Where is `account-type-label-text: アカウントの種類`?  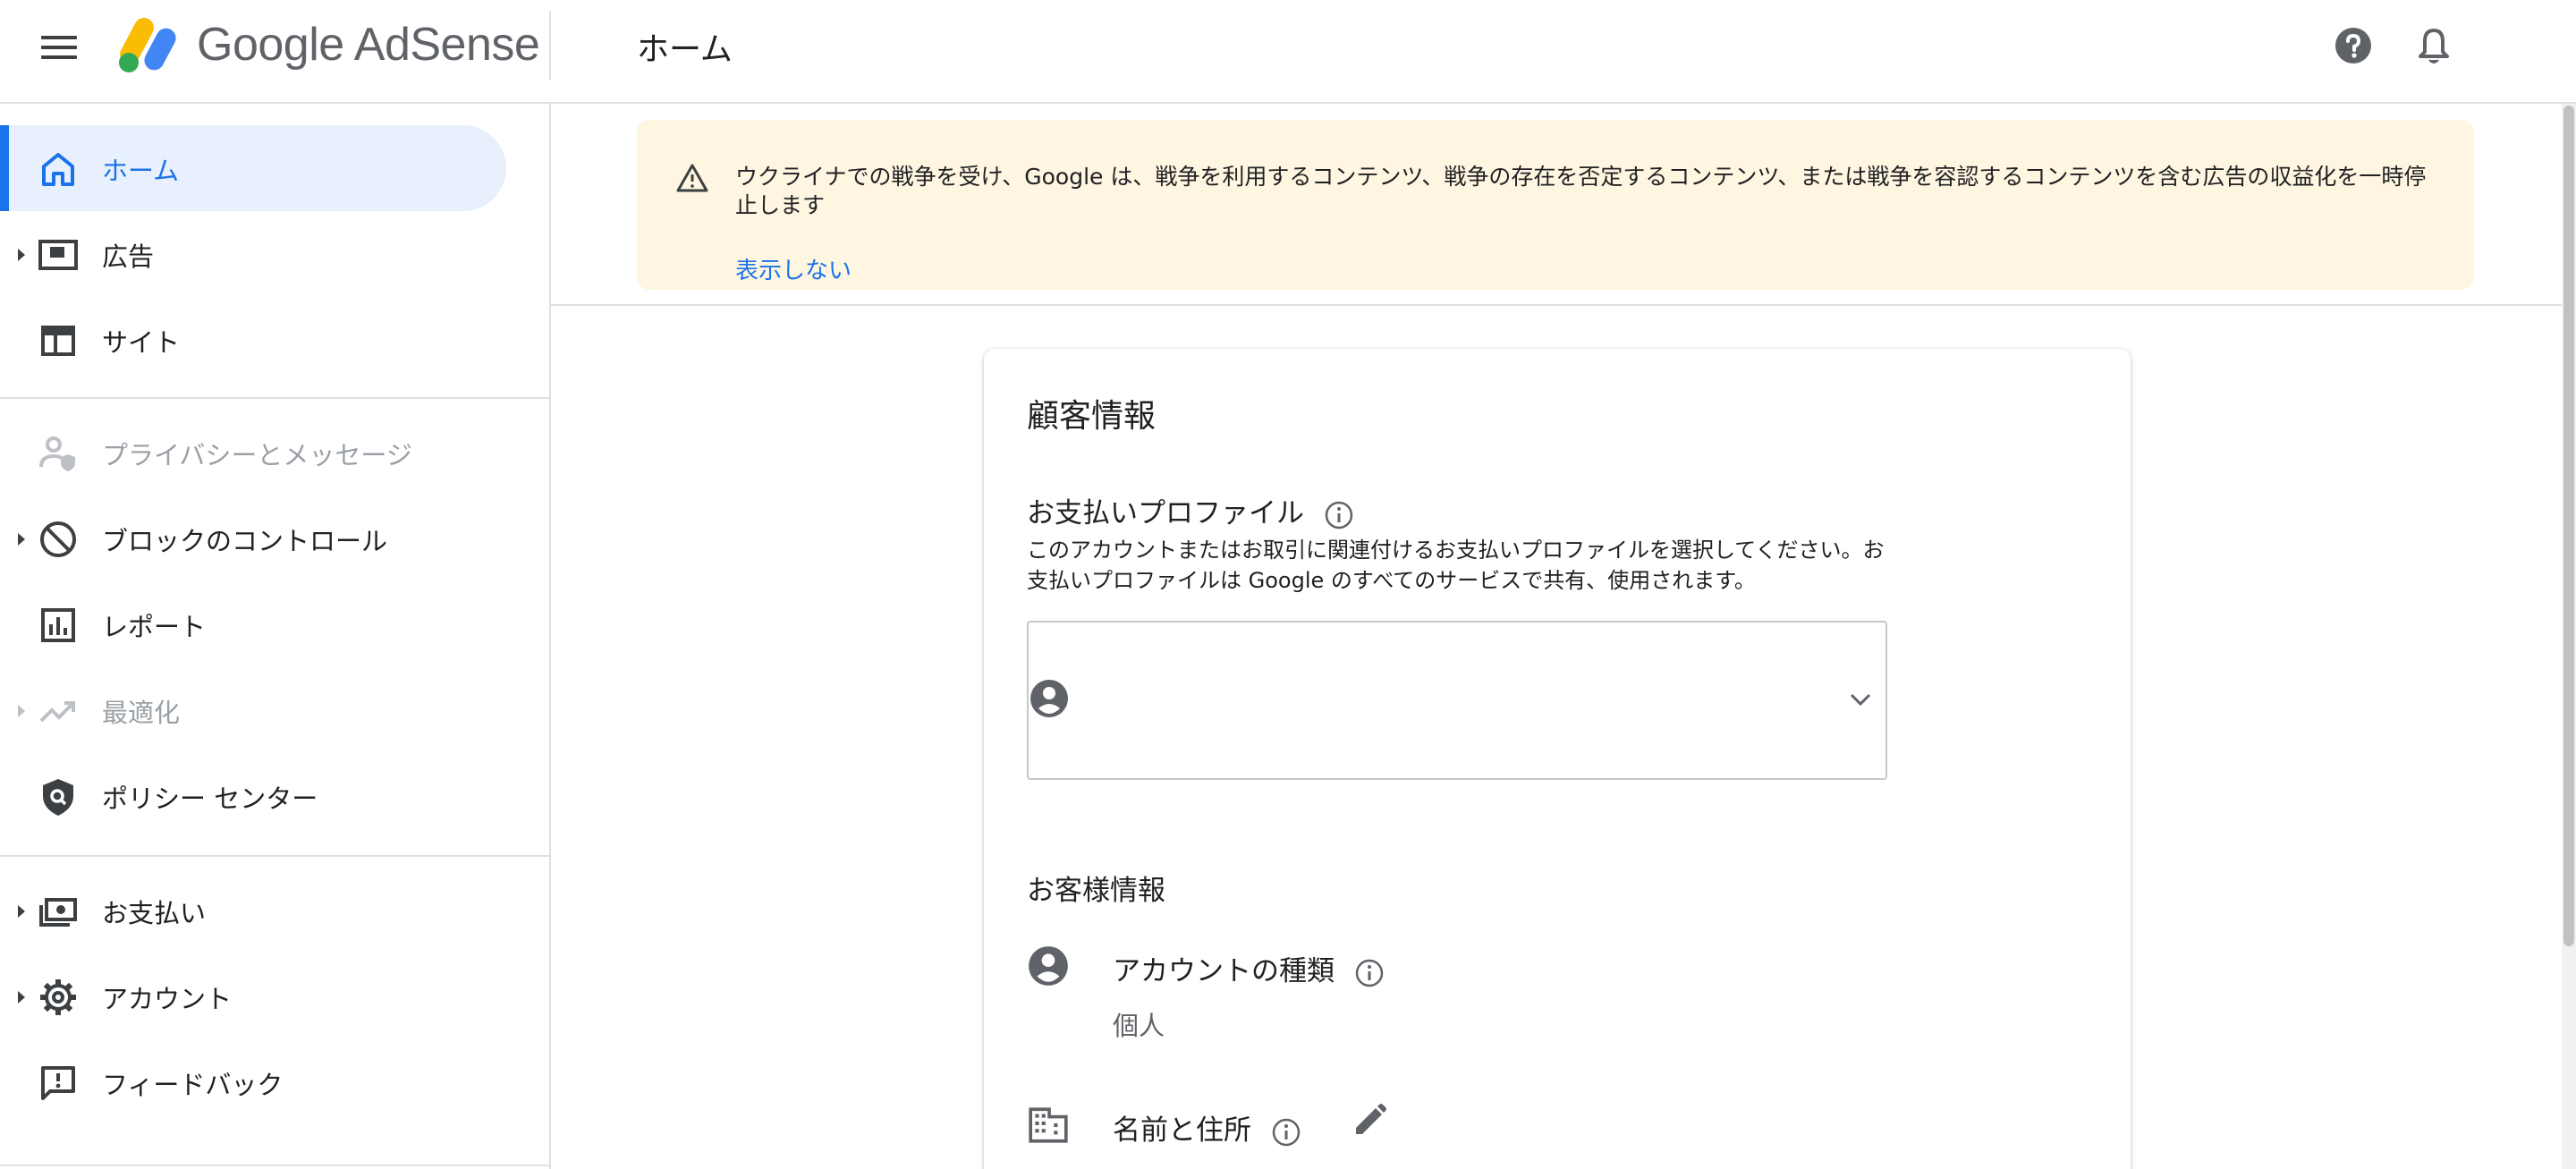 account-type-label-text: アカウントの種類 is located at coordinates (1224, 971).